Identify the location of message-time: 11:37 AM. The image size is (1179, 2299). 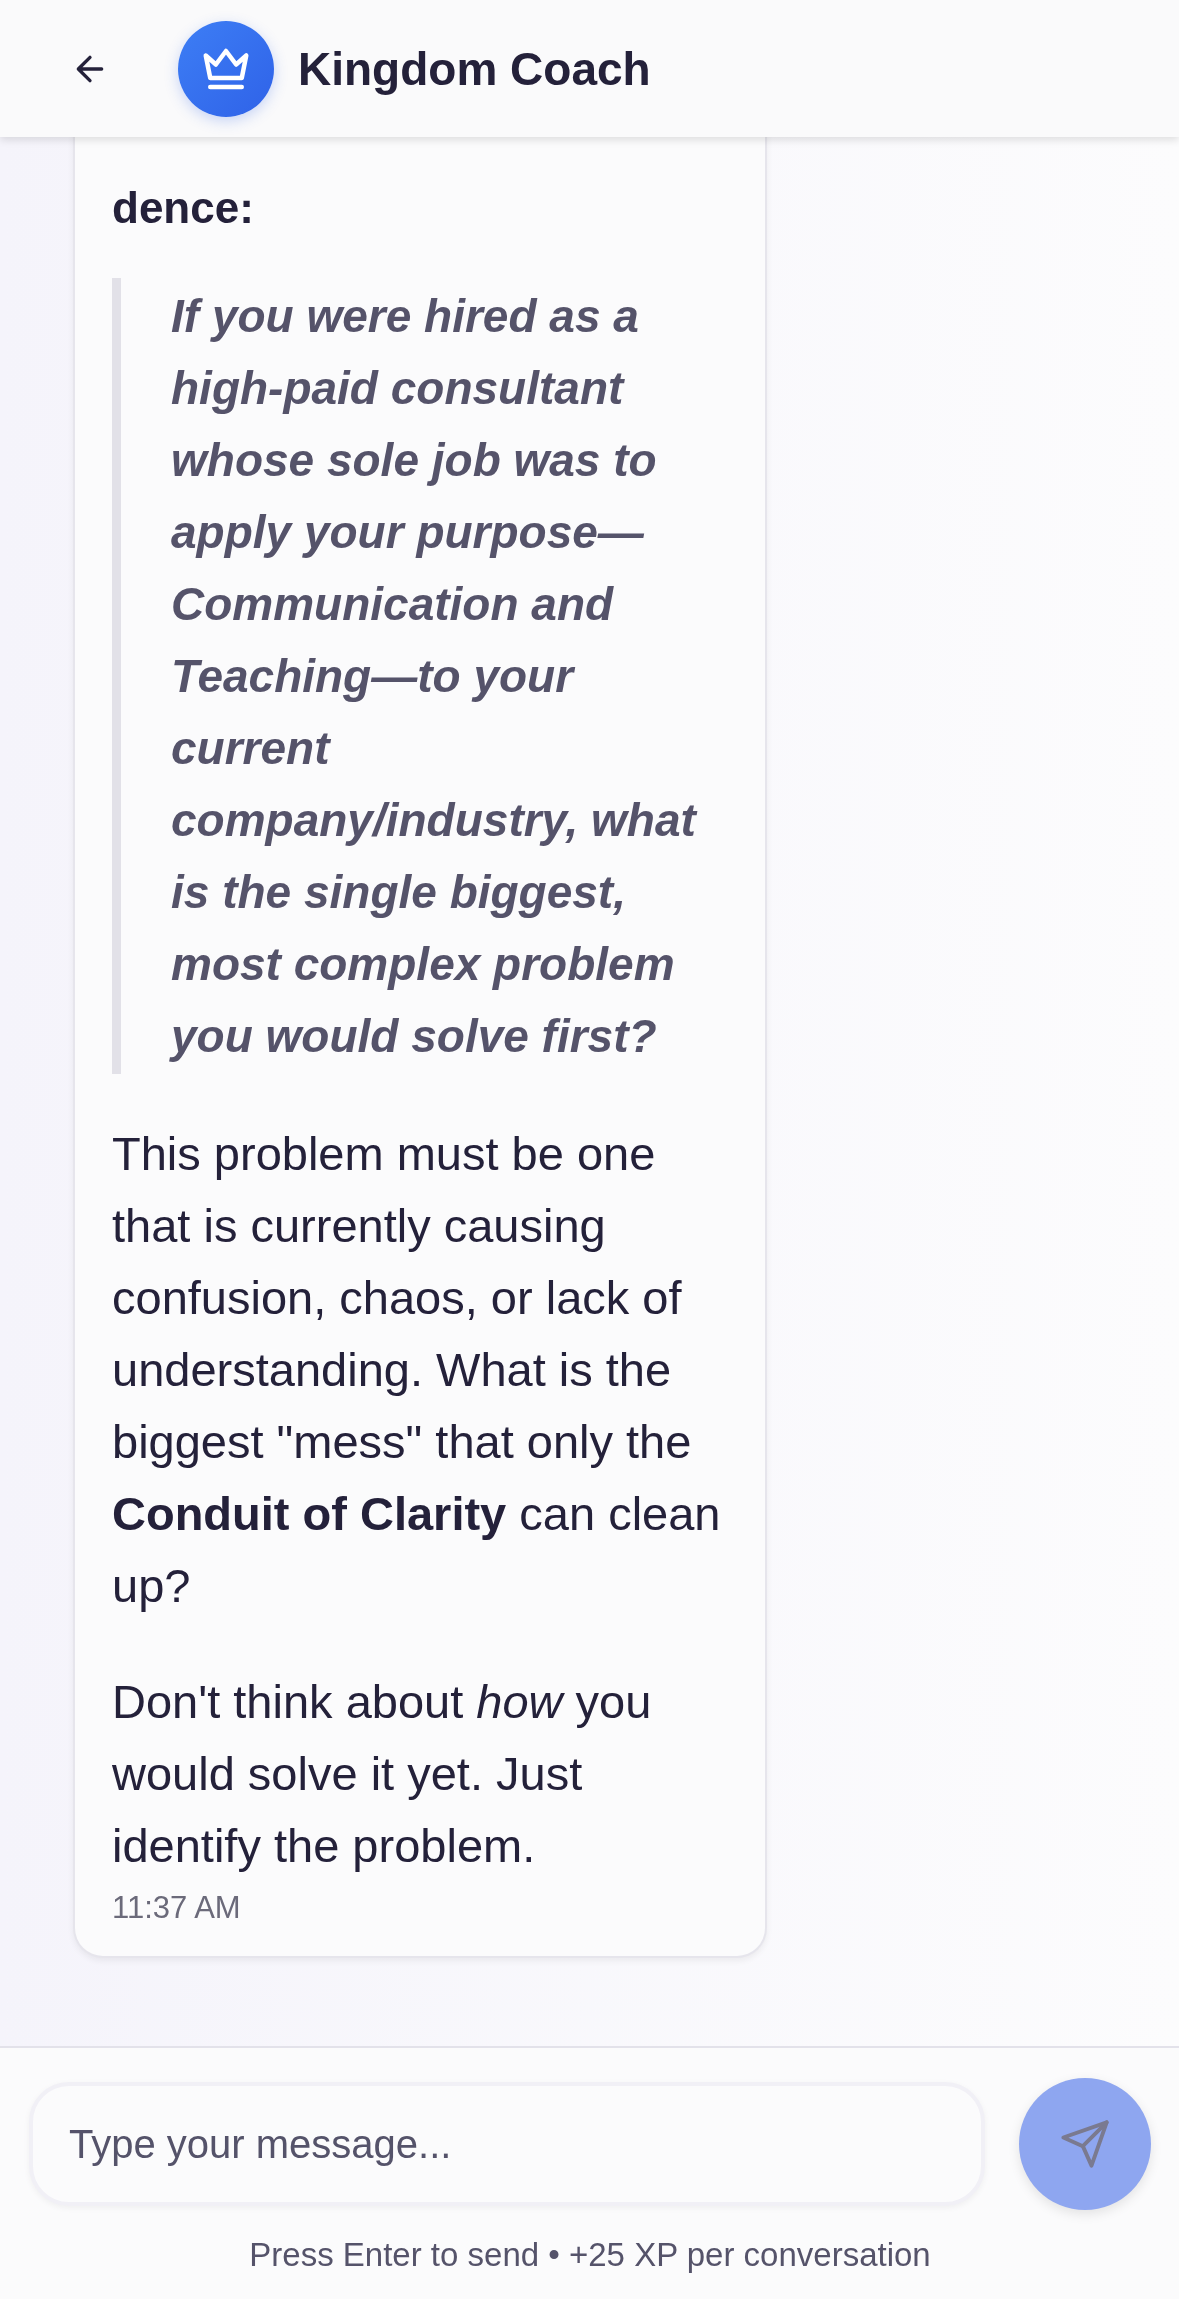
(177, 1908).